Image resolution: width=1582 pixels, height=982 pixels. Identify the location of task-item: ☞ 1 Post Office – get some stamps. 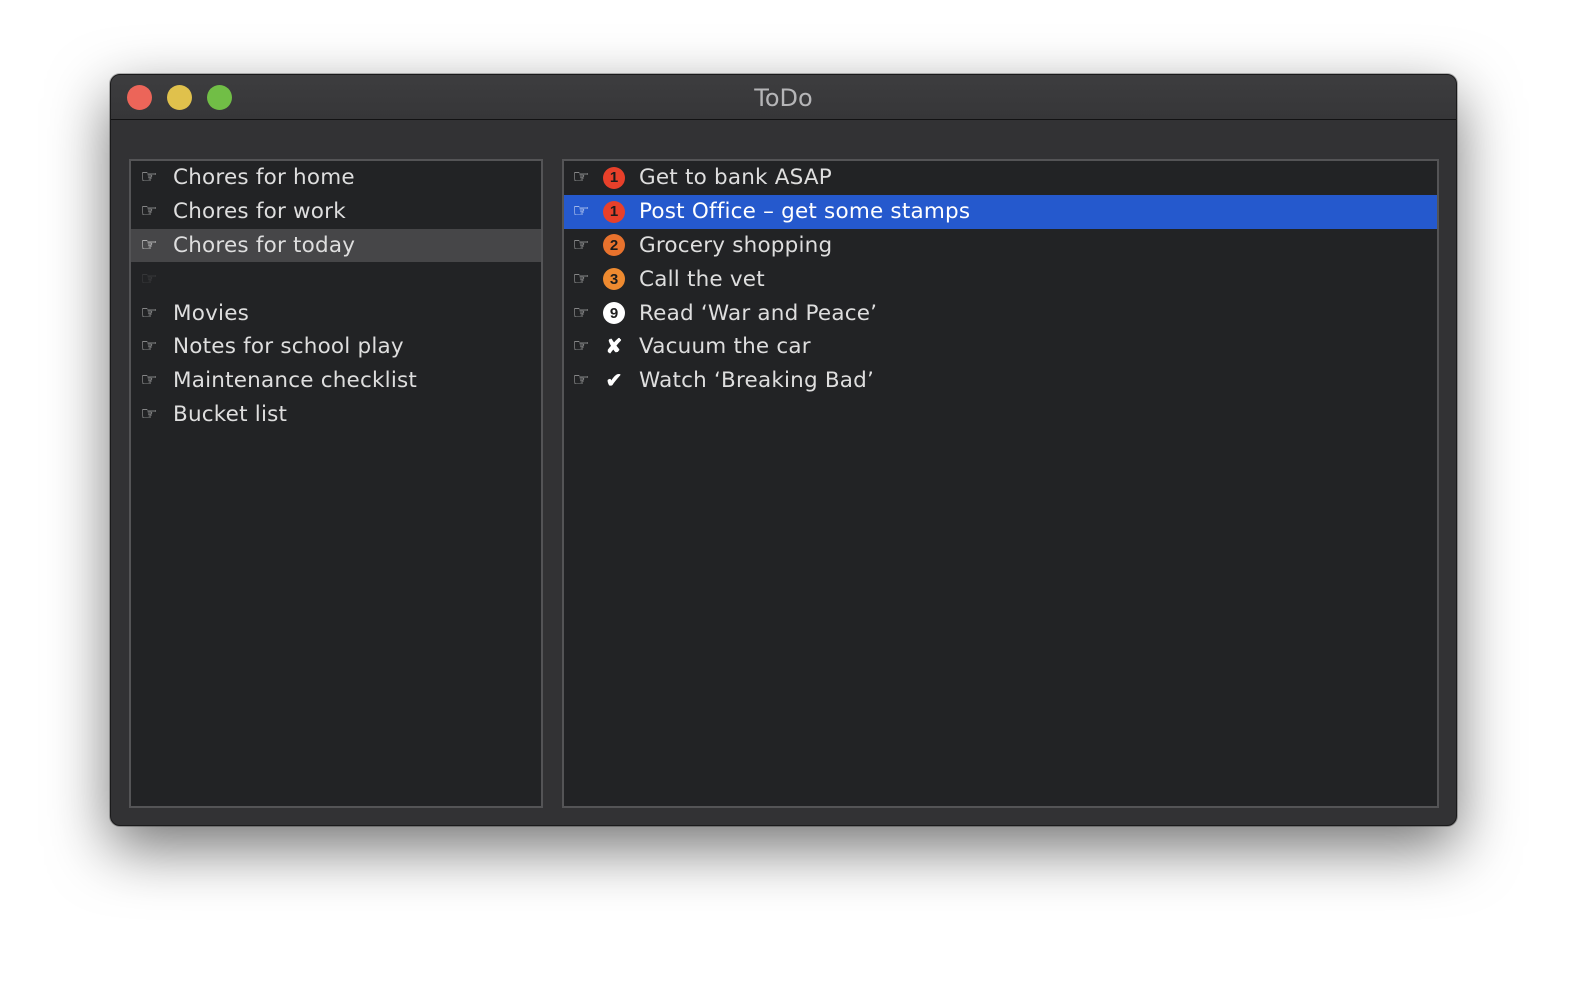
(1000, 211).